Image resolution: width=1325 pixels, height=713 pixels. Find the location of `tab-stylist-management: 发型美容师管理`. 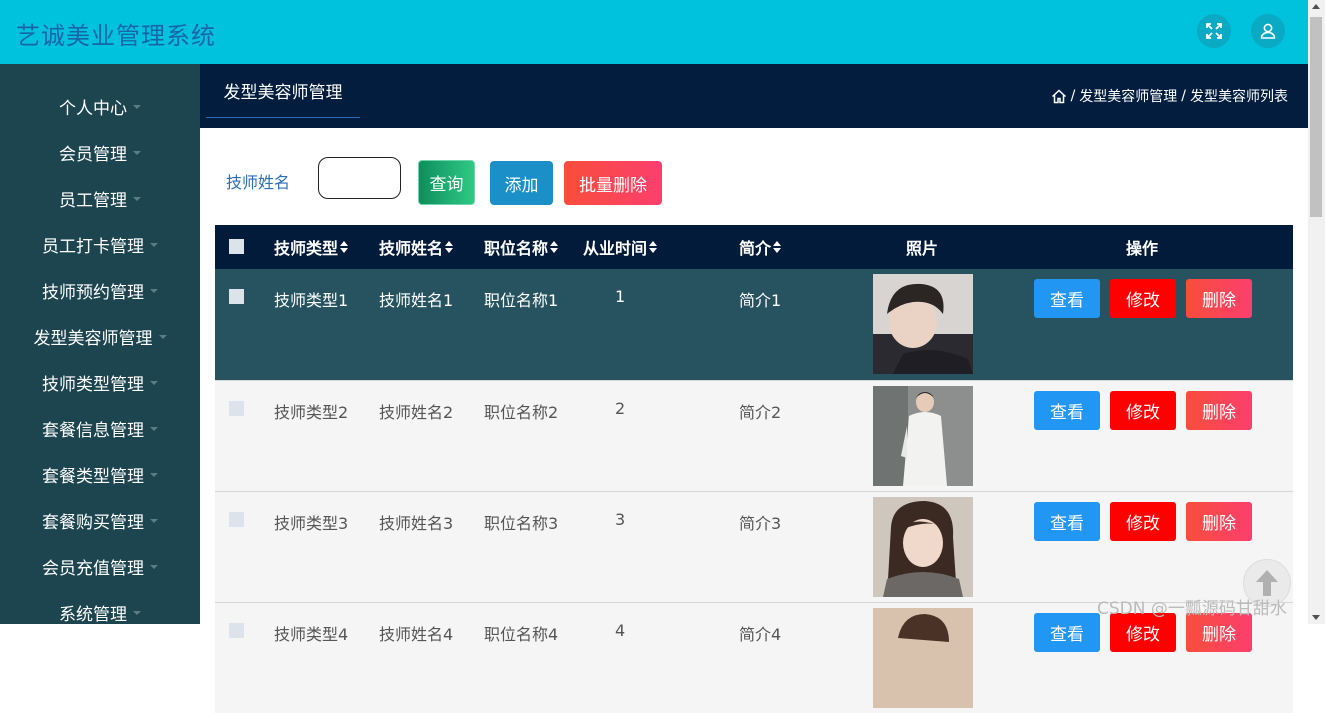

tab-stylist-management: 发型美容师管理 is located at coordinates (283, 91).